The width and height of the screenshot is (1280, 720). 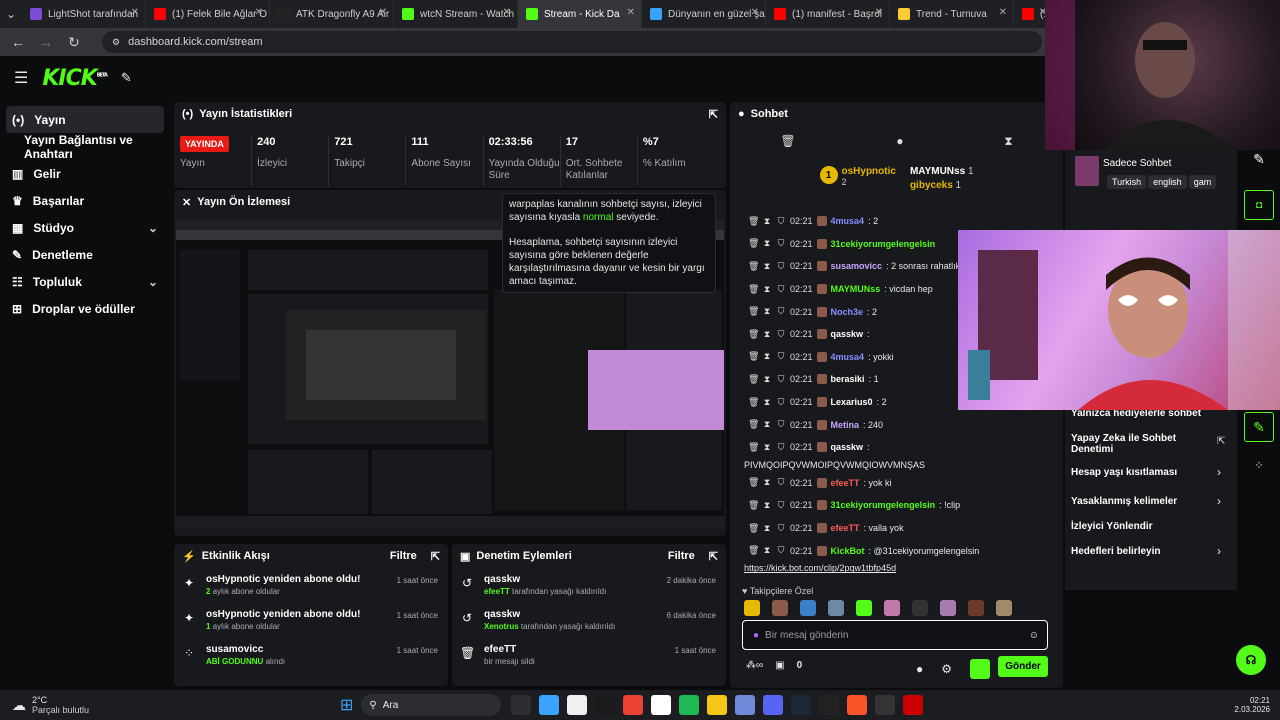 I want to click on sidebar-item-revenue: ▥ Gelir, so click(x=85, y=173).